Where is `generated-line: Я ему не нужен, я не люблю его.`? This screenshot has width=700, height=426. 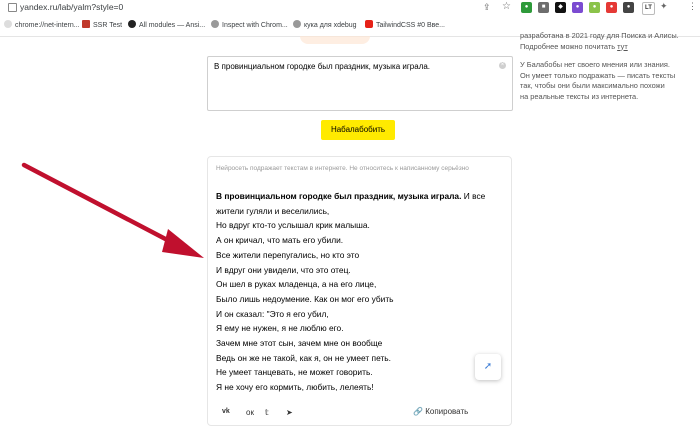 generated-line: Я ему не нужен, я не люблю его. is located at coordinates (280, 328).